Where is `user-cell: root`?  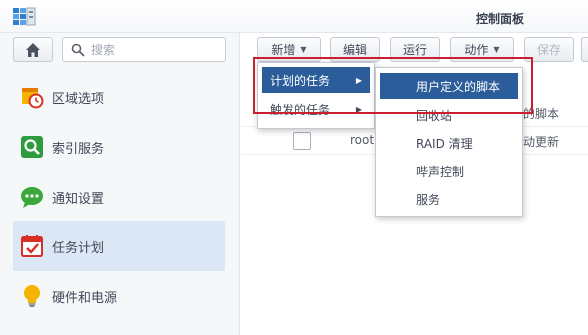 user-cell: root is located at coordinates (362, 140).